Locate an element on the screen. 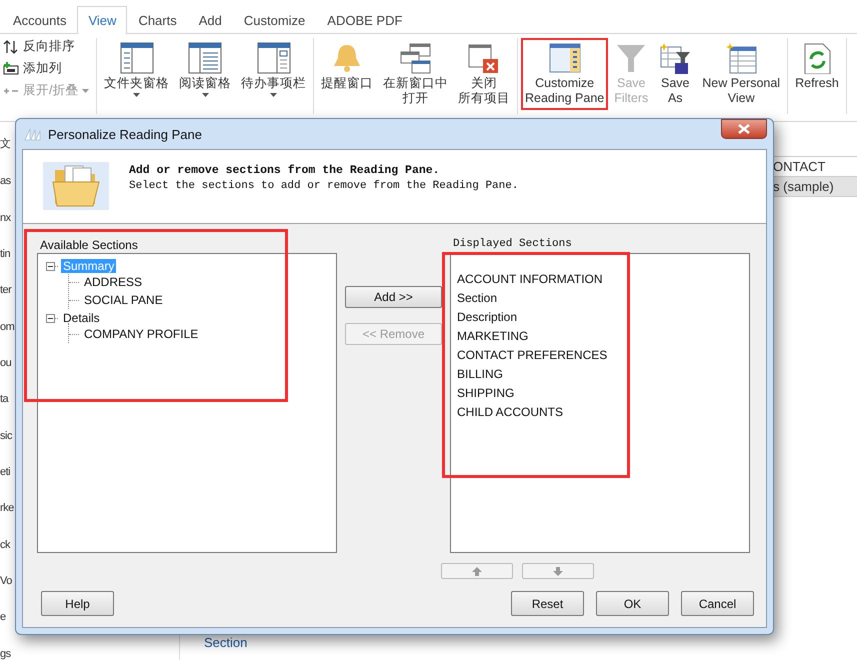 Image resolution: width=857 pixels, height=661 pixels. ribbon-button: 文件夹窗格 is located at coordinates (136, 69).